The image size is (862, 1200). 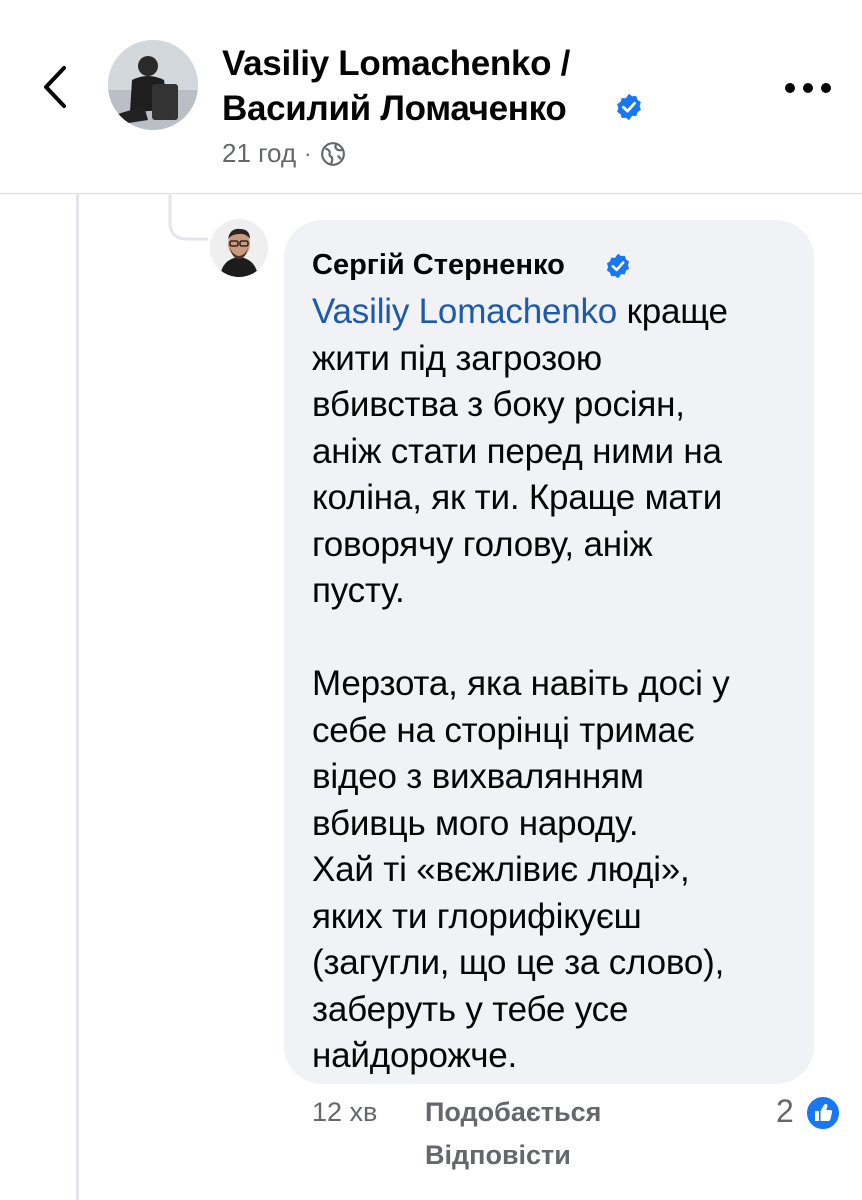 What do you see at coordinates (333, 153) in the screenshot?
I see `globe-icon` at bounding box center [333, 153].